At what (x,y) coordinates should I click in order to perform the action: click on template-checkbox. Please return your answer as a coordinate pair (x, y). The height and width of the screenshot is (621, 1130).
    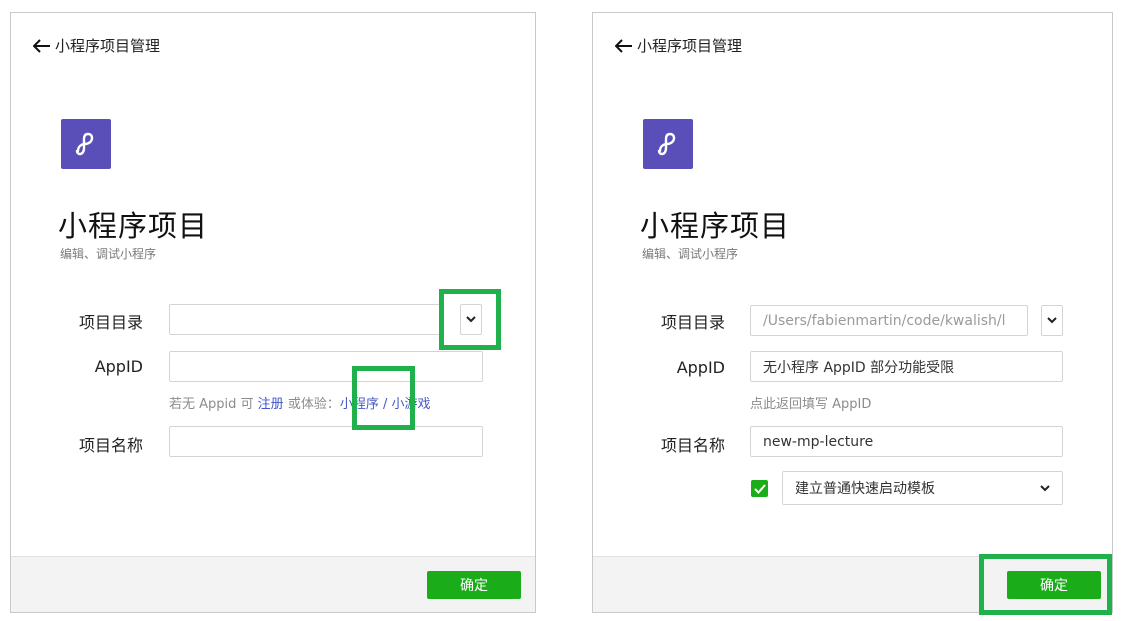
    Looking at the image, I should click on (759, 488).